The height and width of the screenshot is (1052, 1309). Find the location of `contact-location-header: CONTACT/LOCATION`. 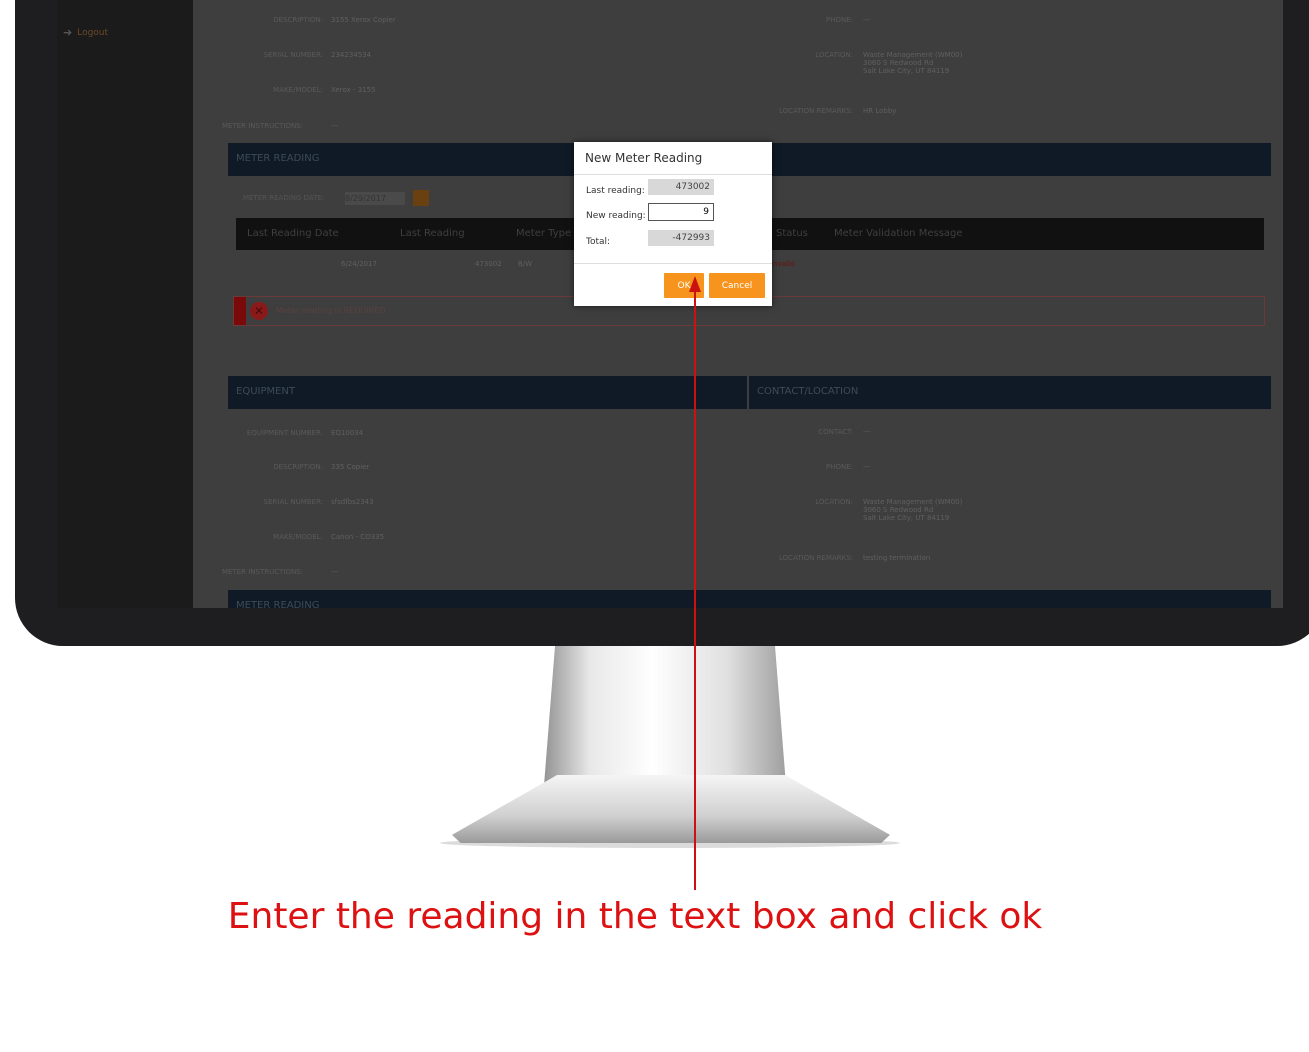

contact-location-header: CONTACT/LOCATION is located at coordinates (1010, 392).